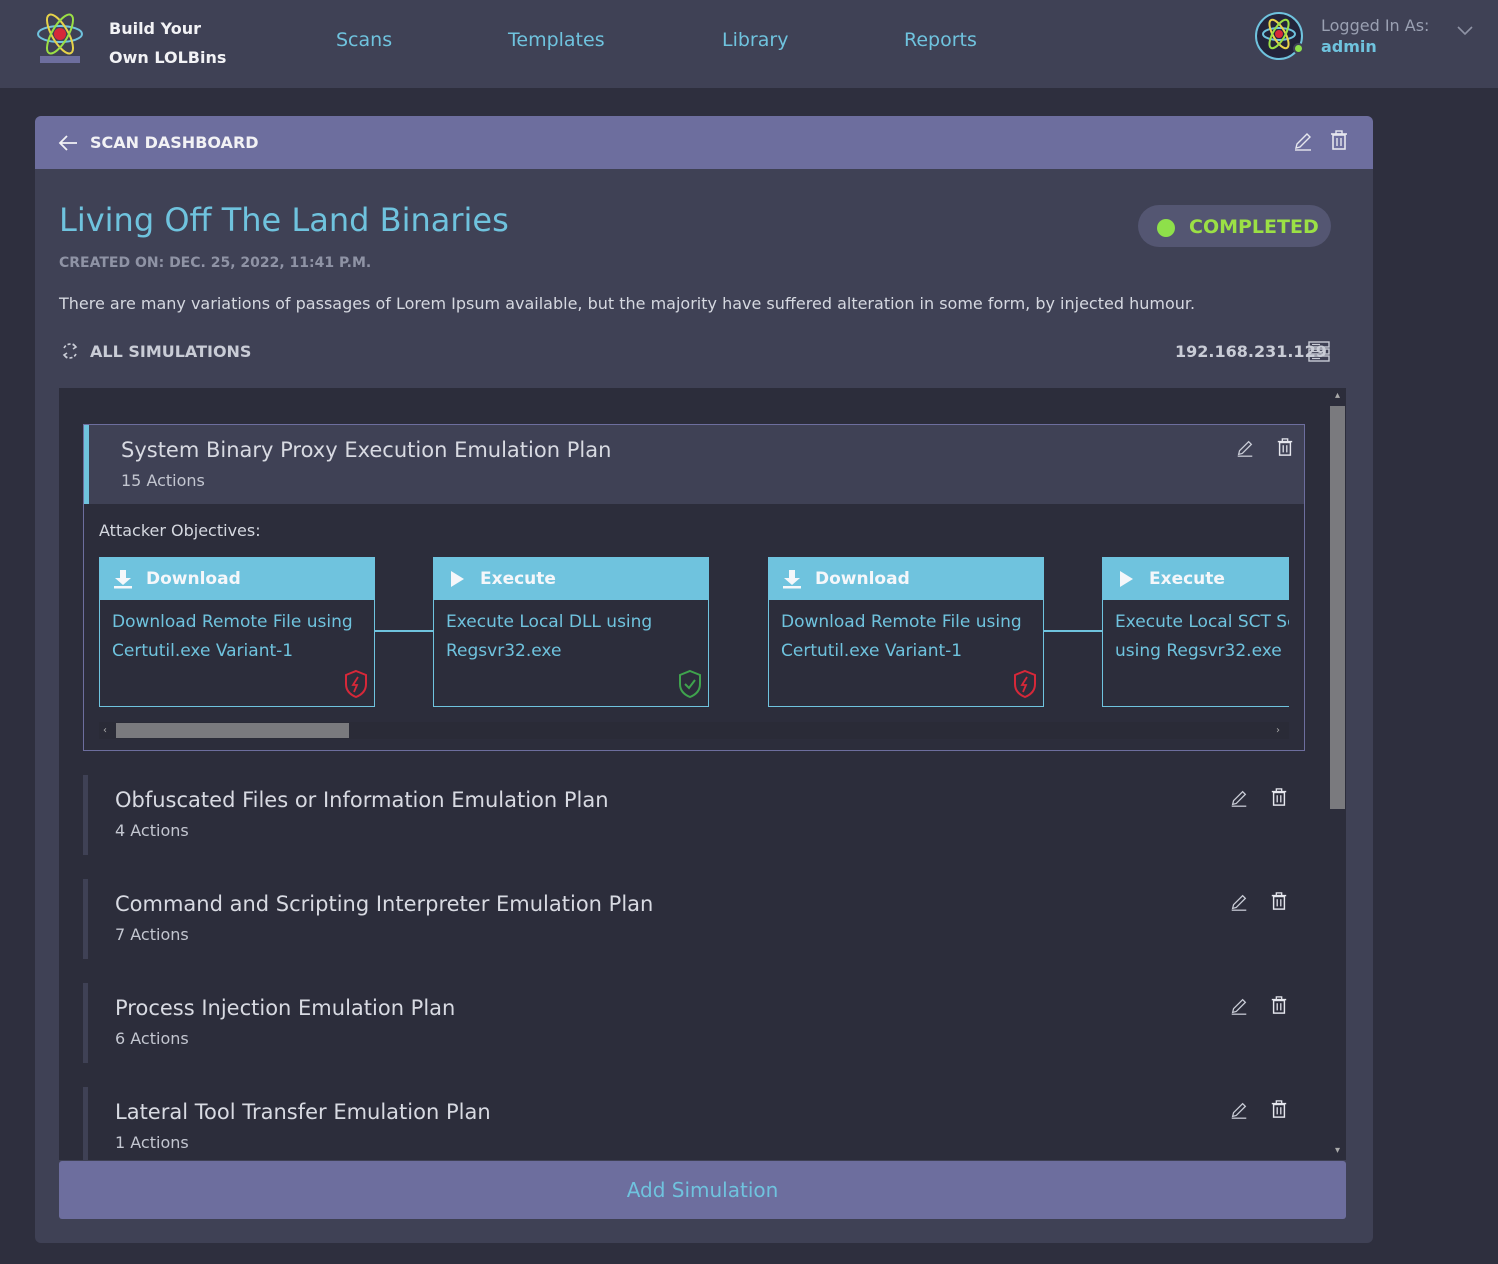  What do you see at coordinates (1251, 351) in the screenshot?
I see `target-ip: 192.168.231.129` at bounding box center [1251, 351].